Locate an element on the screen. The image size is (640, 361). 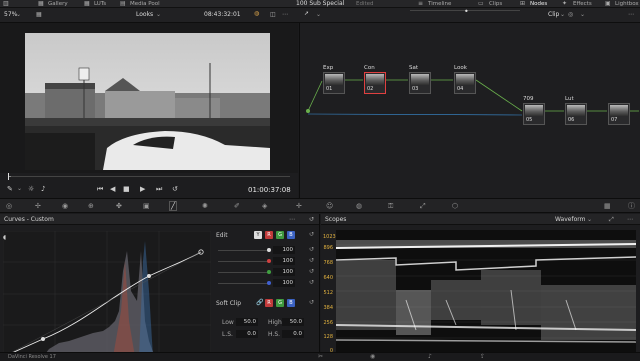
soft-clip-b-button: B is located at coordinates (291, 303).